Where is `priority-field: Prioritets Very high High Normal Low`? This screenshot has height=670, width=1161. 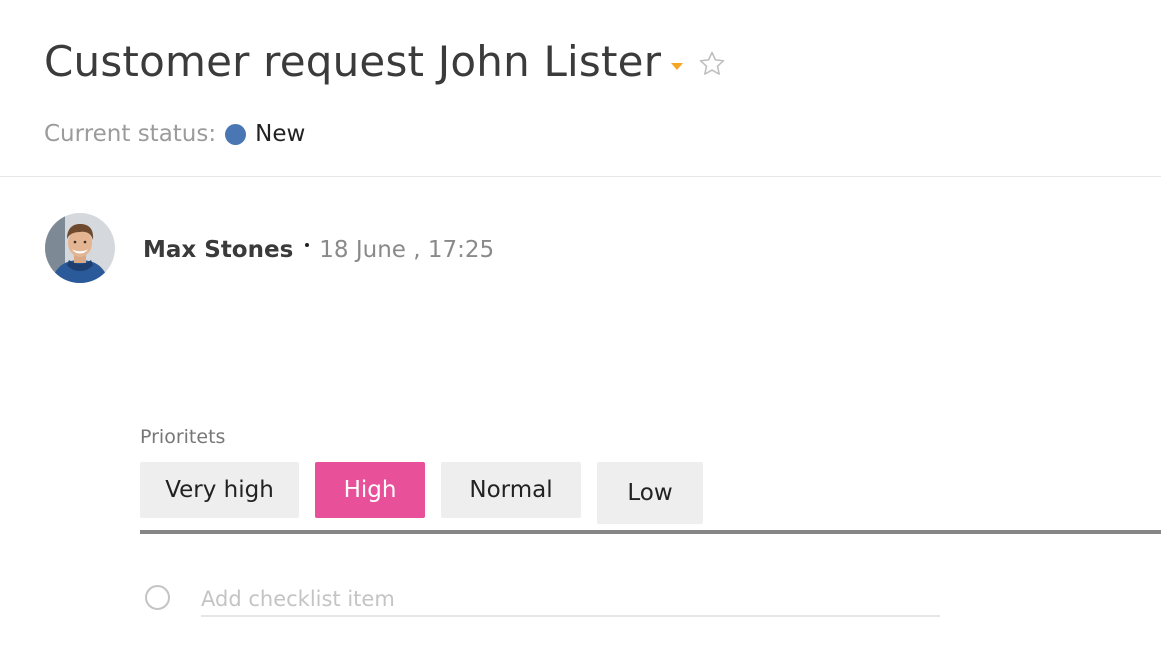 priority-field: Prioritets Very high High Normal Low is located at coordinates (650, 479).